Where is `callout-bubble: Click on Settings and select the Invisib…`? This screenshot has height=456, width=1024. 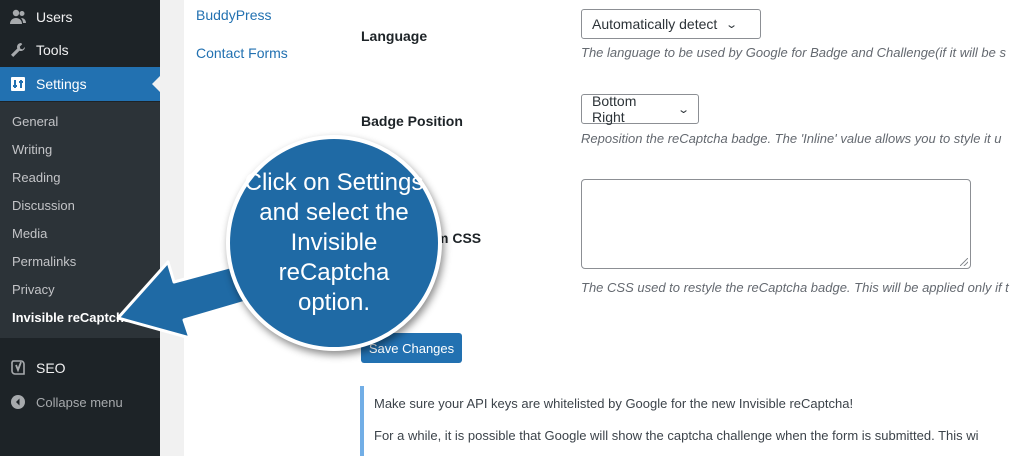 callout-bubble: Click on Settings and select the Invisib… is located at coordinates (334, 243).